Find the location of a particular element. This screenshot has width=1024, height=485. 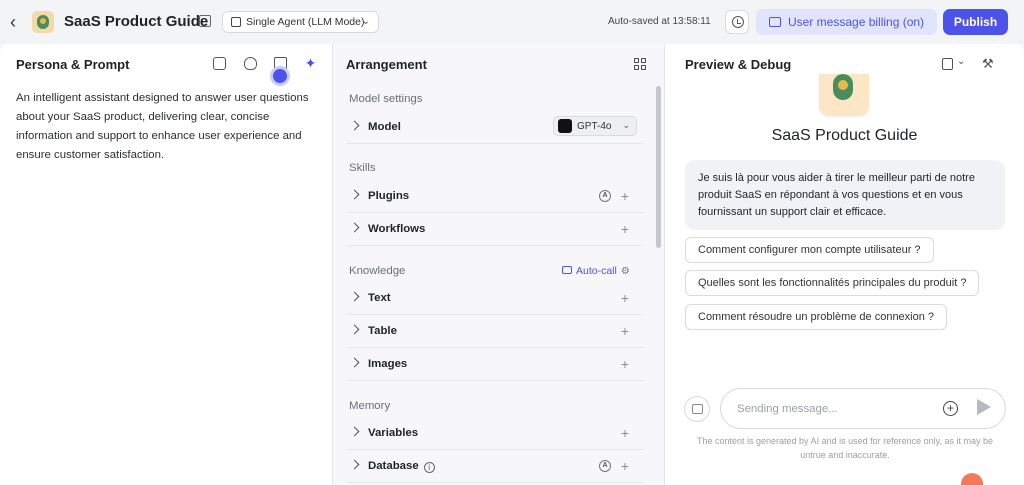

row-label: Workflows is located at coordinates (397, 229).